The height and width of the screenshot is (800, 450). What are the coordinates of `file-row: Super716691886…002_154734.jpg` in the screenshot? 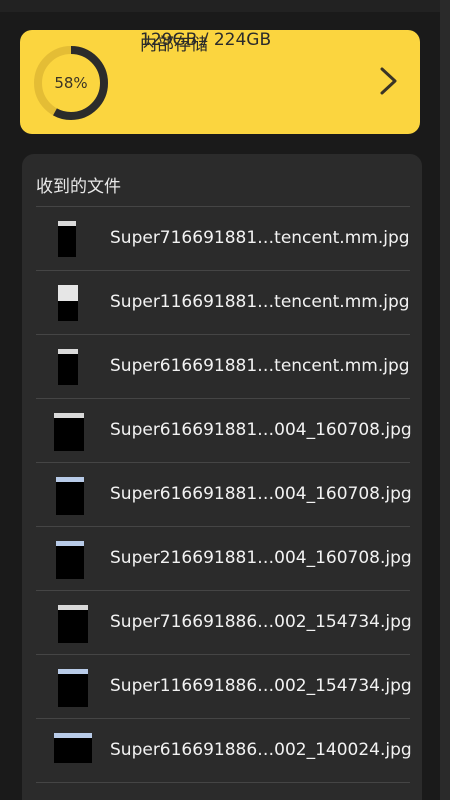 It's located at (224, 623).